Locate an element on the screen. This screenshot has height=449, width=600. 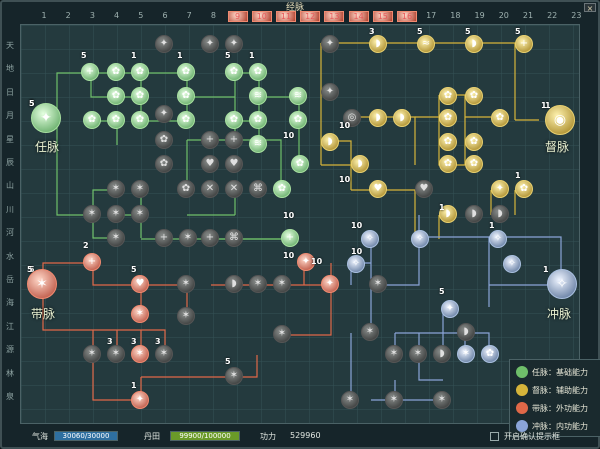
red-acupoint-node: + is located at coordinates (92, 262).